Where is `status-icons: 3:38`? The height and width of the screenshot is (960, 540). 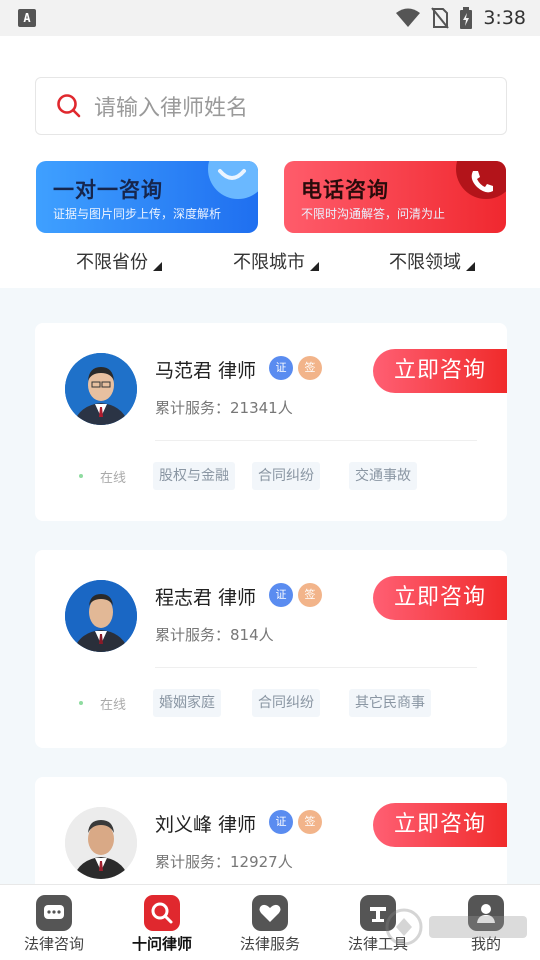
status-icons: 3:38 is located at coordinates (460, 18).